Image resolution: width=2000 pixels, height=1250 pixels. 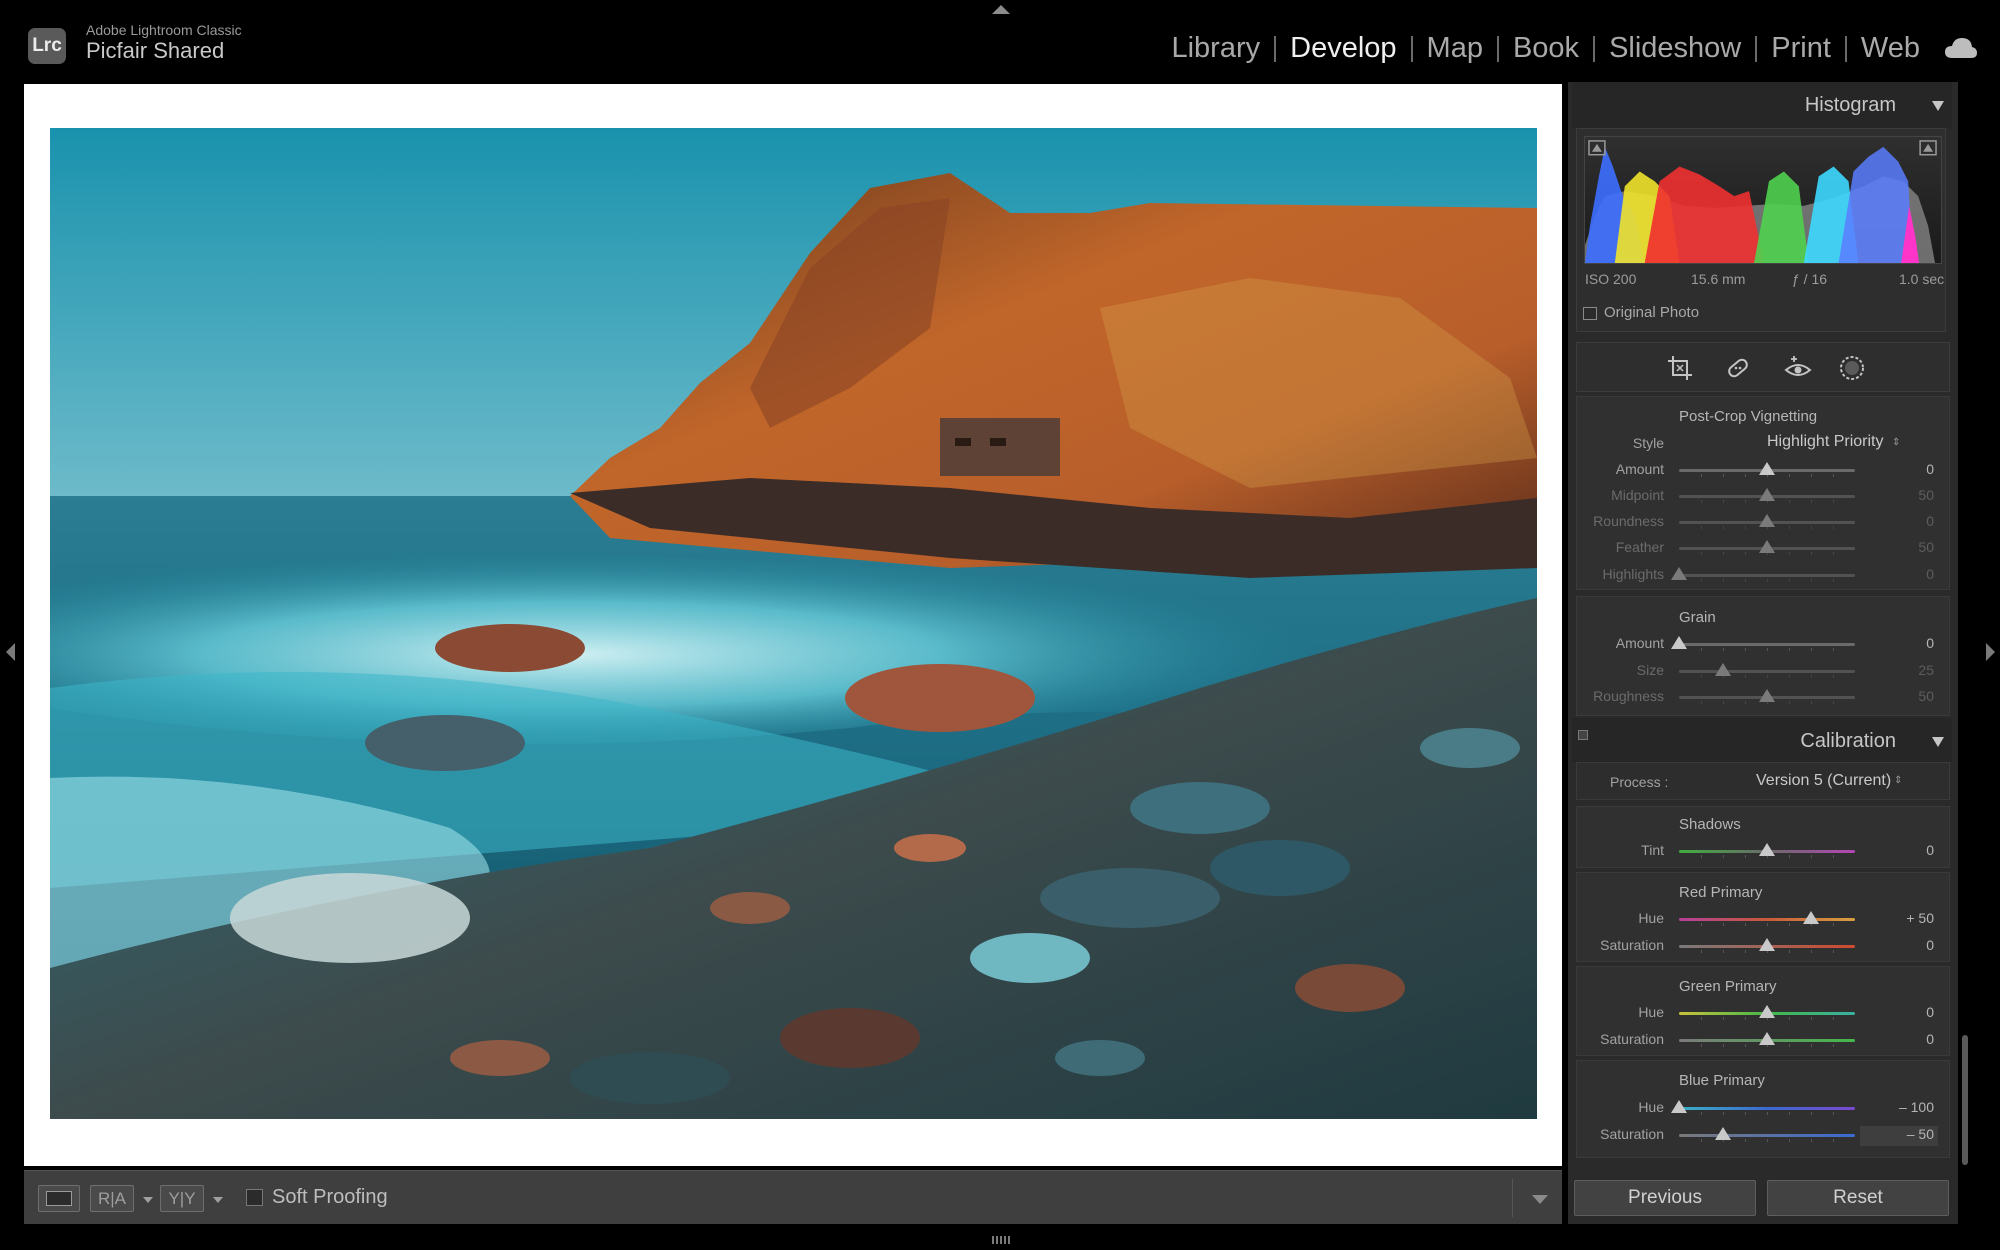 What do you see at coordinates (1722, 1080) in the screenshot?
I see `blue-primary-title: Blue Primary` at bounding box center [1722, 1080].